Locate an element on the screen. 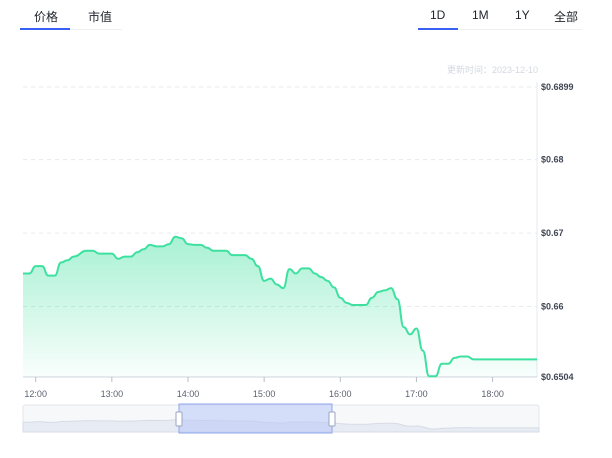 The image size is (612, 458). navigator-handle-right is located at coordinates (332, 419).